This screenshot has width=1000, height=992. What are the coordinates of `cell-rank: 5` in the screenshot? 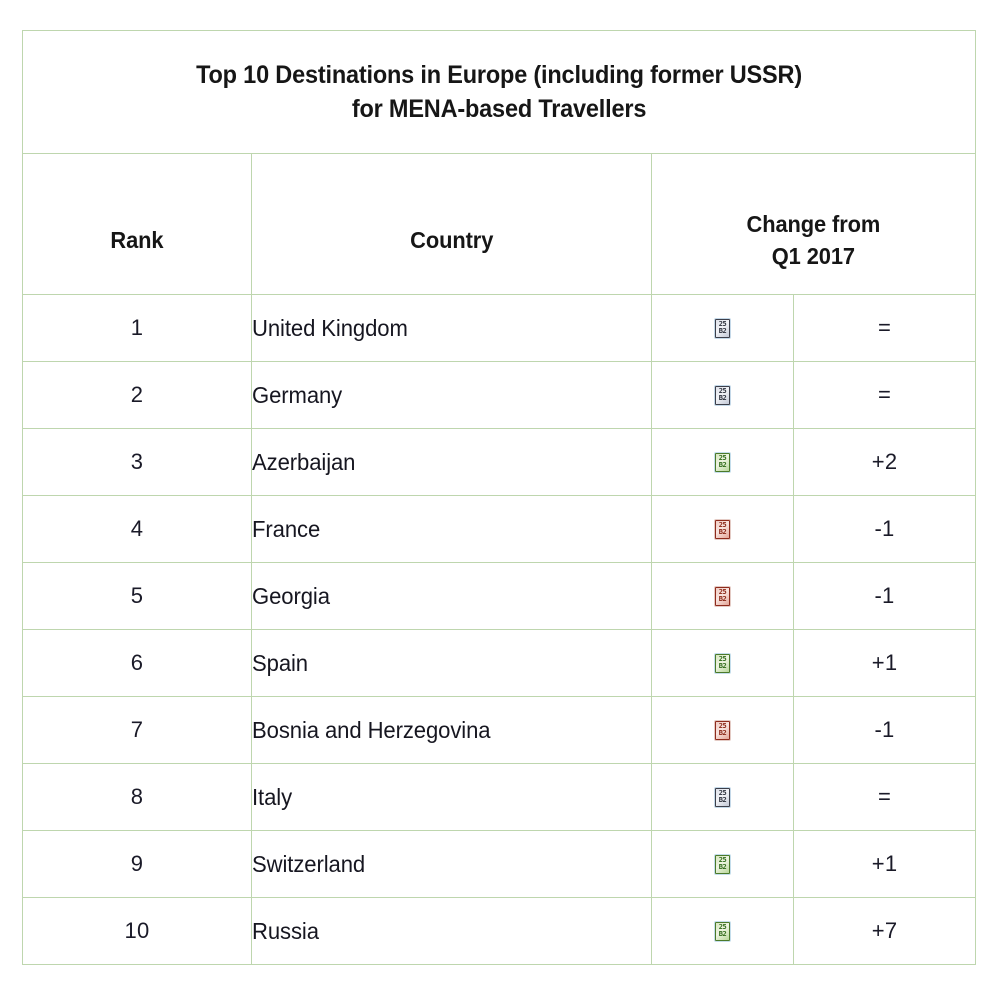 It's located at (137, 596).